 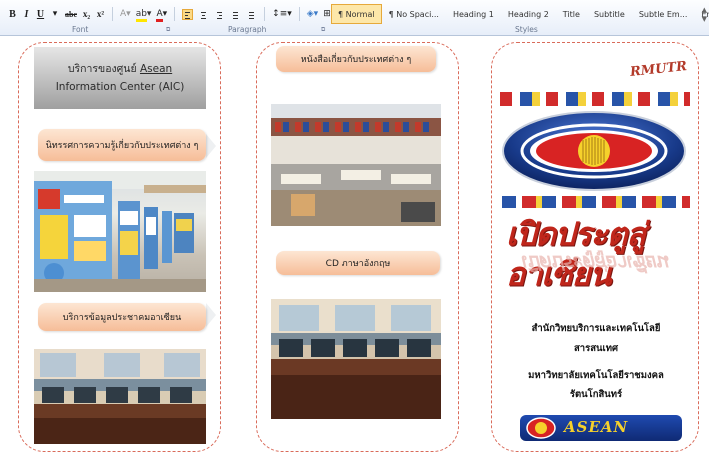 What do you see at coordinates (161, 15) in the screenshot?
I see `font-color-icon: A▾` at bounding box center [161, 15].